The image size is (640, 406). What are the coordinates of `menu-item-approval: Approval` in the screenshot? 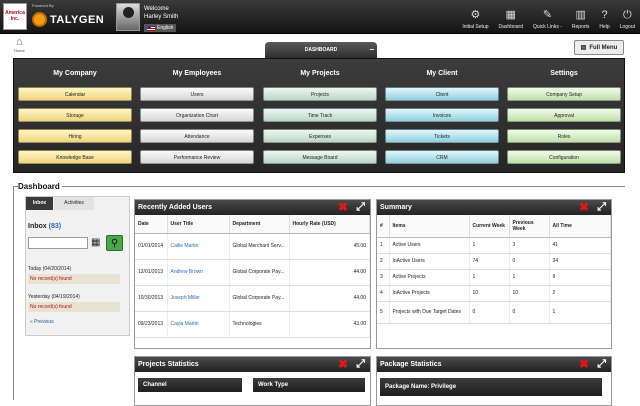 It's located at (564, 115).